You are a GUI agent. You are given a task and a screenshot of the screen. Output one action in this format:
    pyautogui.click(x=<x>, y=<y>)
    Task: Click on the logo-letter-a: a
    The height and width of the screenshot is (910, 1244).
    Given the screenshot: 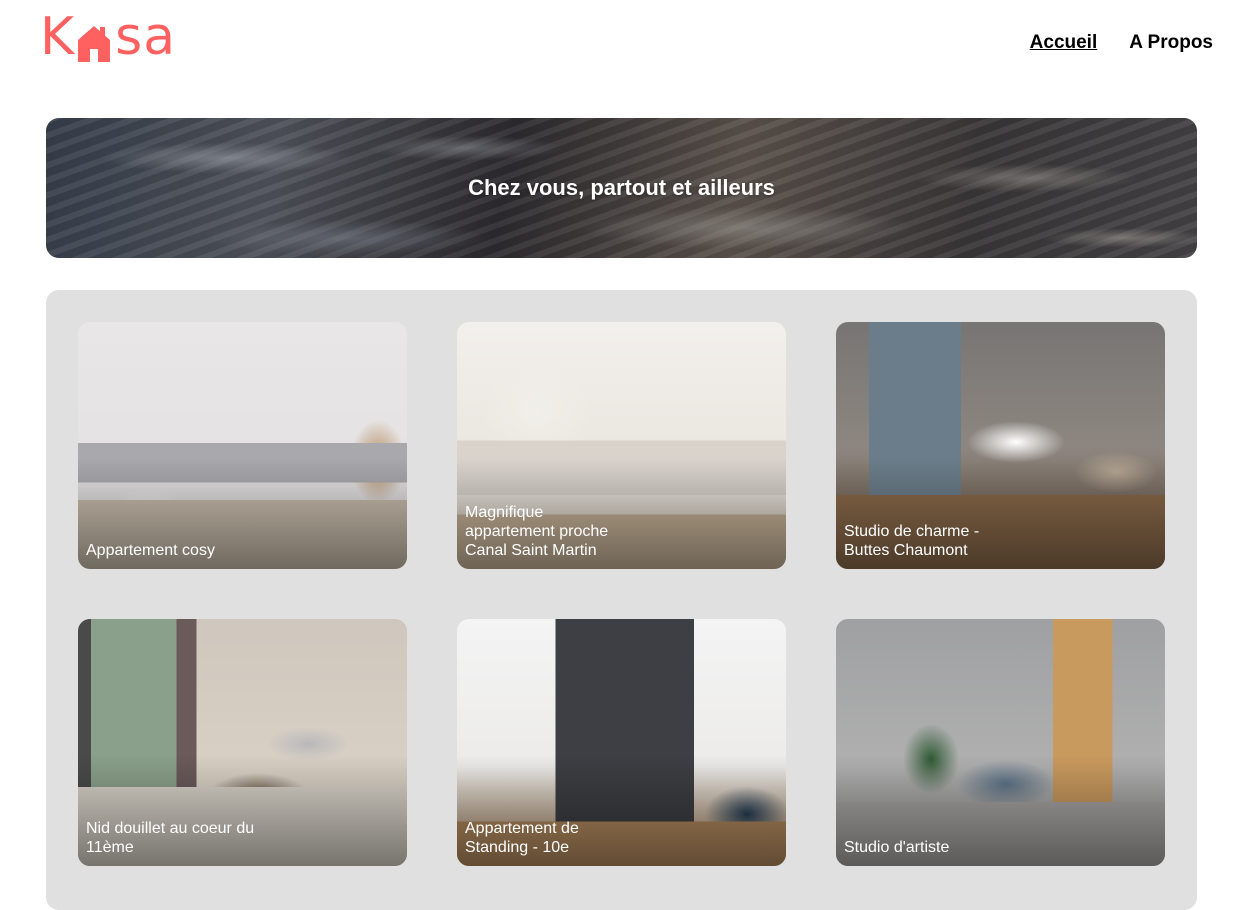 What is the action you would take?
    pyautogui.click(x=160, y=37)
    